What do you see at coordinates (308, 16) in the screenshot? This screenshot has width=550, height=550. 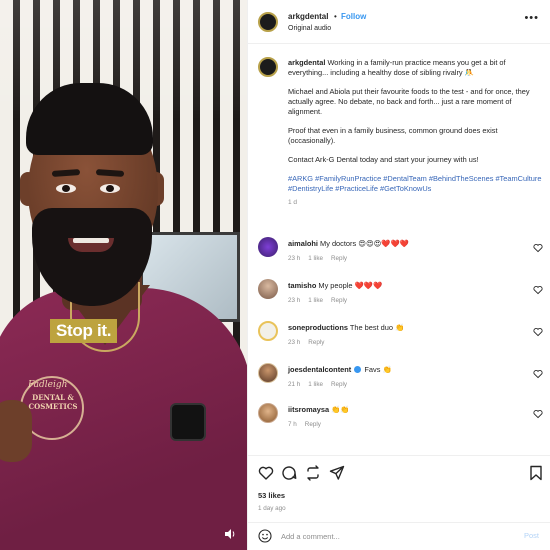 I see `header-username: arkgdental` at bounding box center [308, 16].